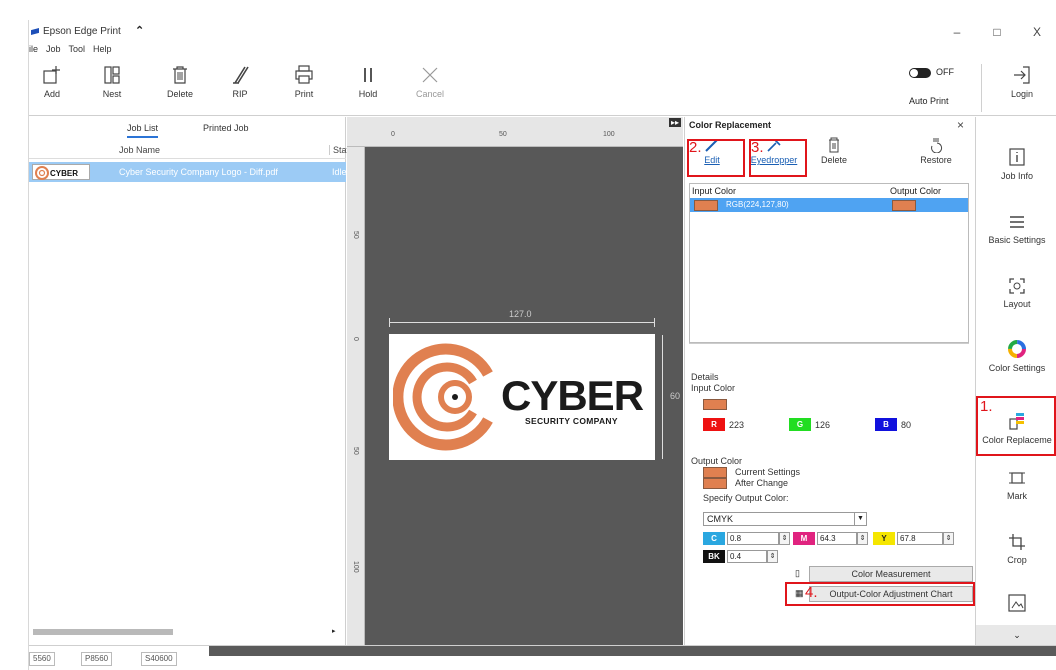 The height and width of the screenshot is (670, 1056). I want to click on pause-icon, so click(368, 75).